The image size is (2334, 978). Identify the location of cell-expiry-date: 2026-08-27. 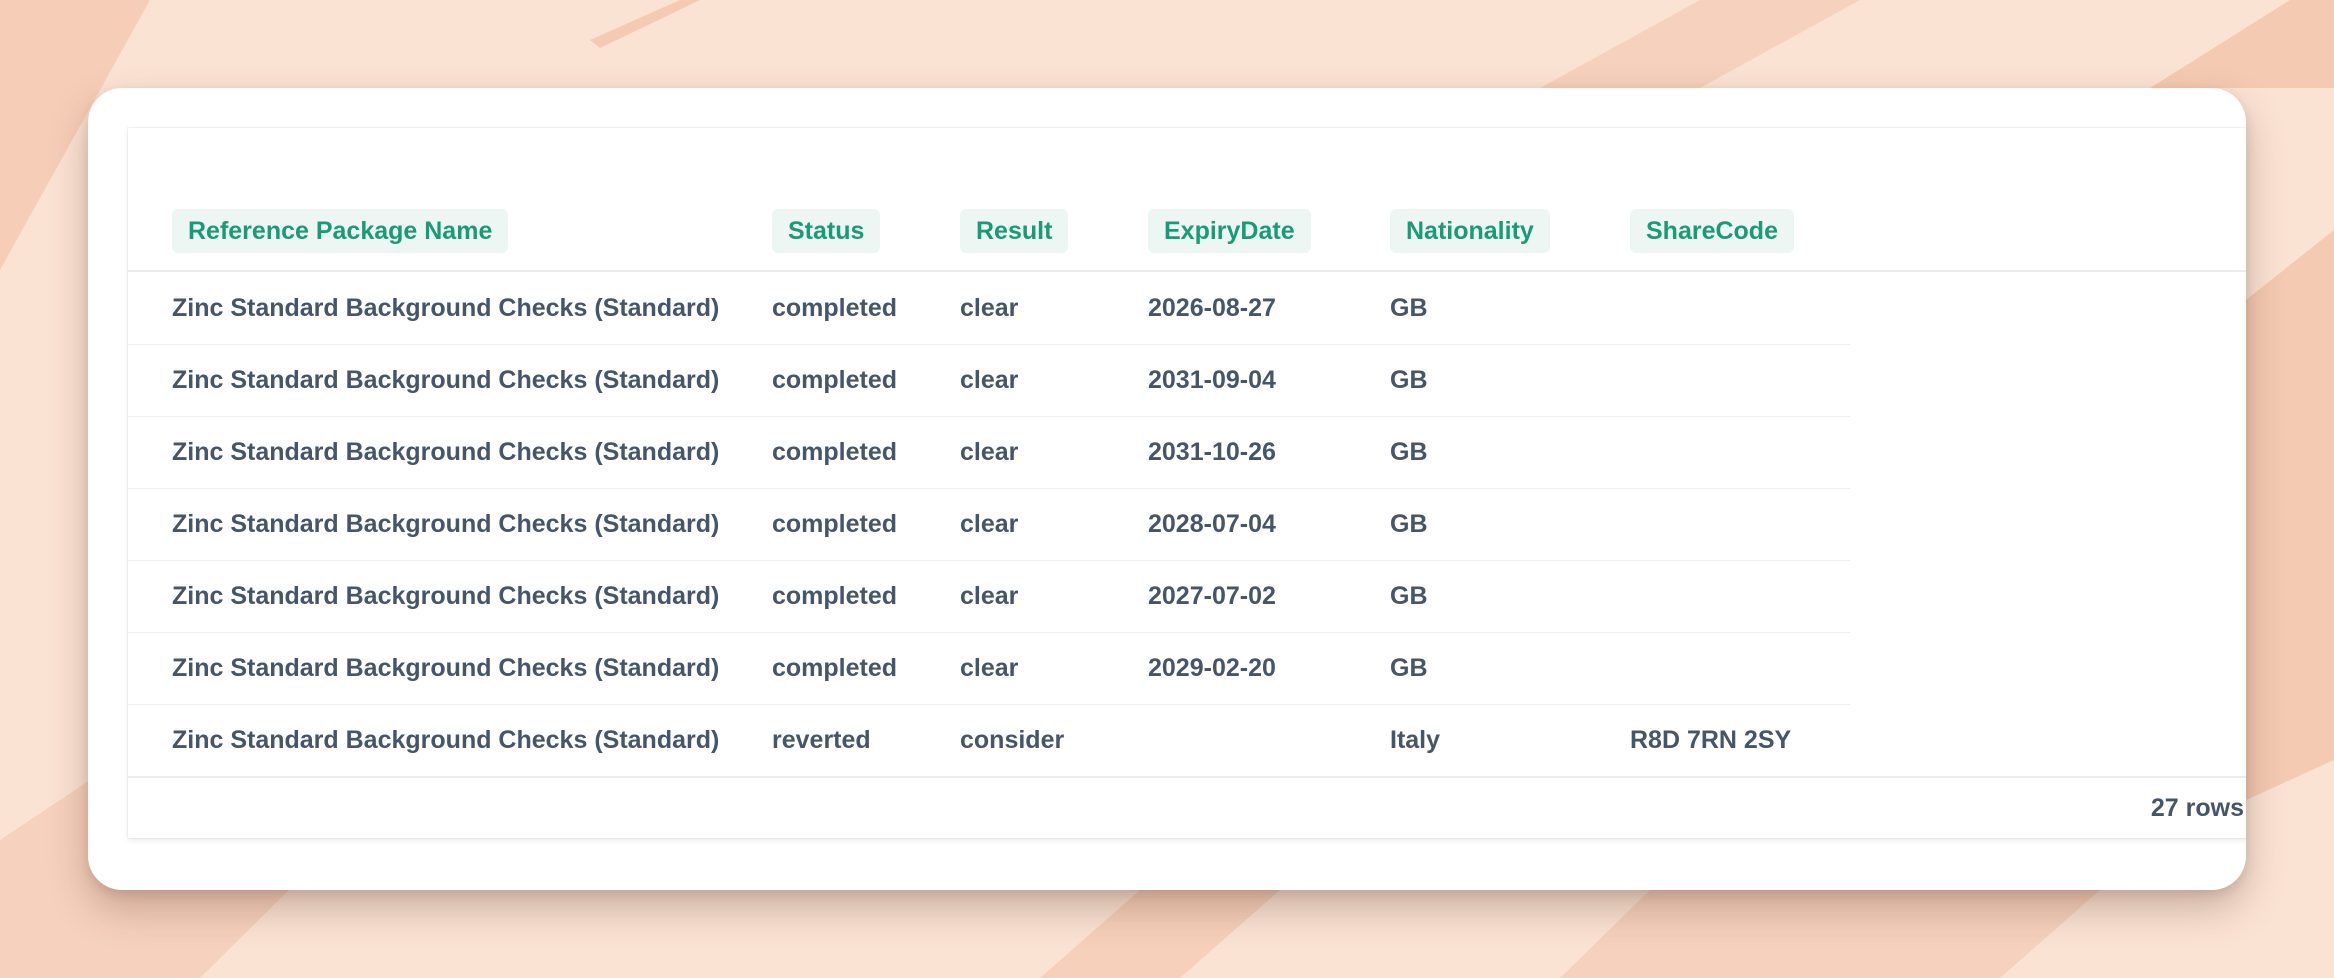
(1212, 308).